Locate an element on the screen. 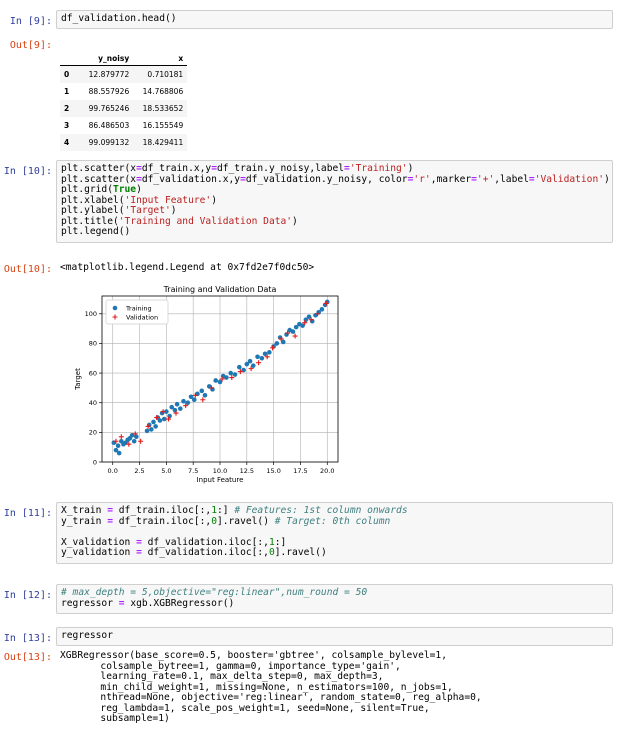 Image resolution: width=617 pixels, height=740 pixels. output-prompt-13: Out[13]: is located at coordinates (27, 657).